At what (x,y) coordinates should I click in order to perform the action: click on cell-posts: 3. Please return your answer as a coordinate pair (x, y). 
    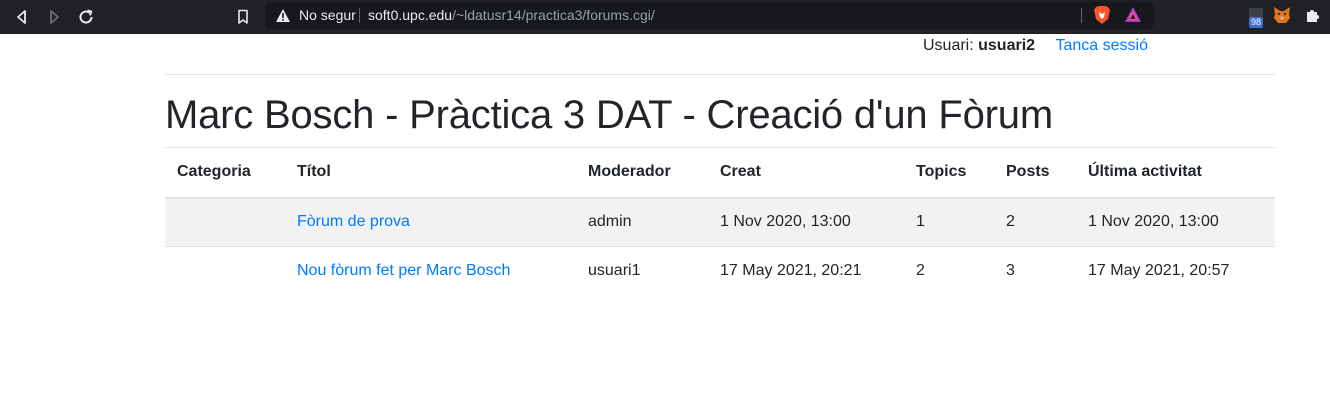
    Looking at the image, I should click on (1010, 271).